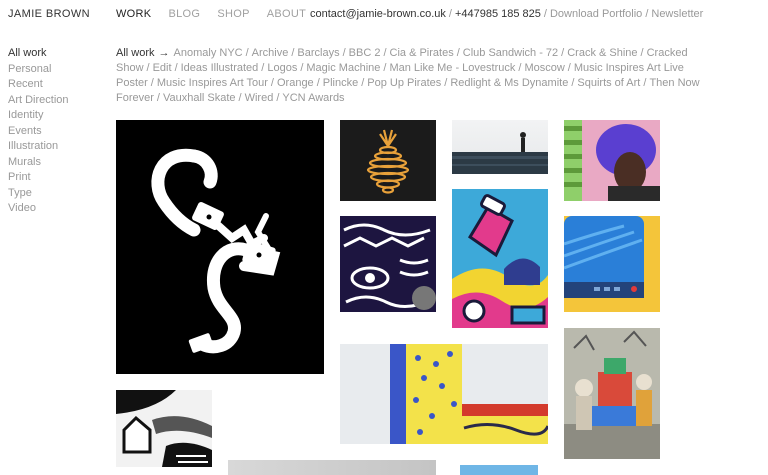 The height and width of the screenshot is (475, 768). I want to click on download-portfolio-link: Download Portfolio, so click(596, 14).